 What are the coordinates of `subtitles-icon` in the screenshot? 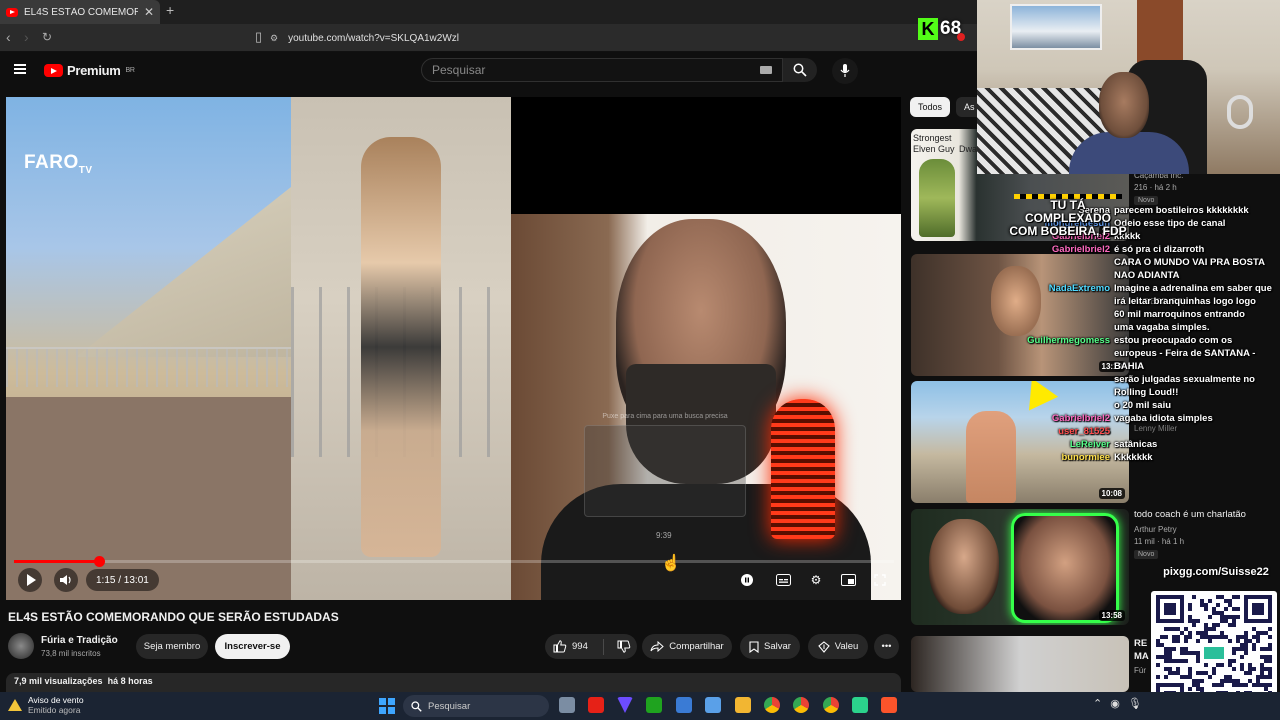 It's located at (783, 580).